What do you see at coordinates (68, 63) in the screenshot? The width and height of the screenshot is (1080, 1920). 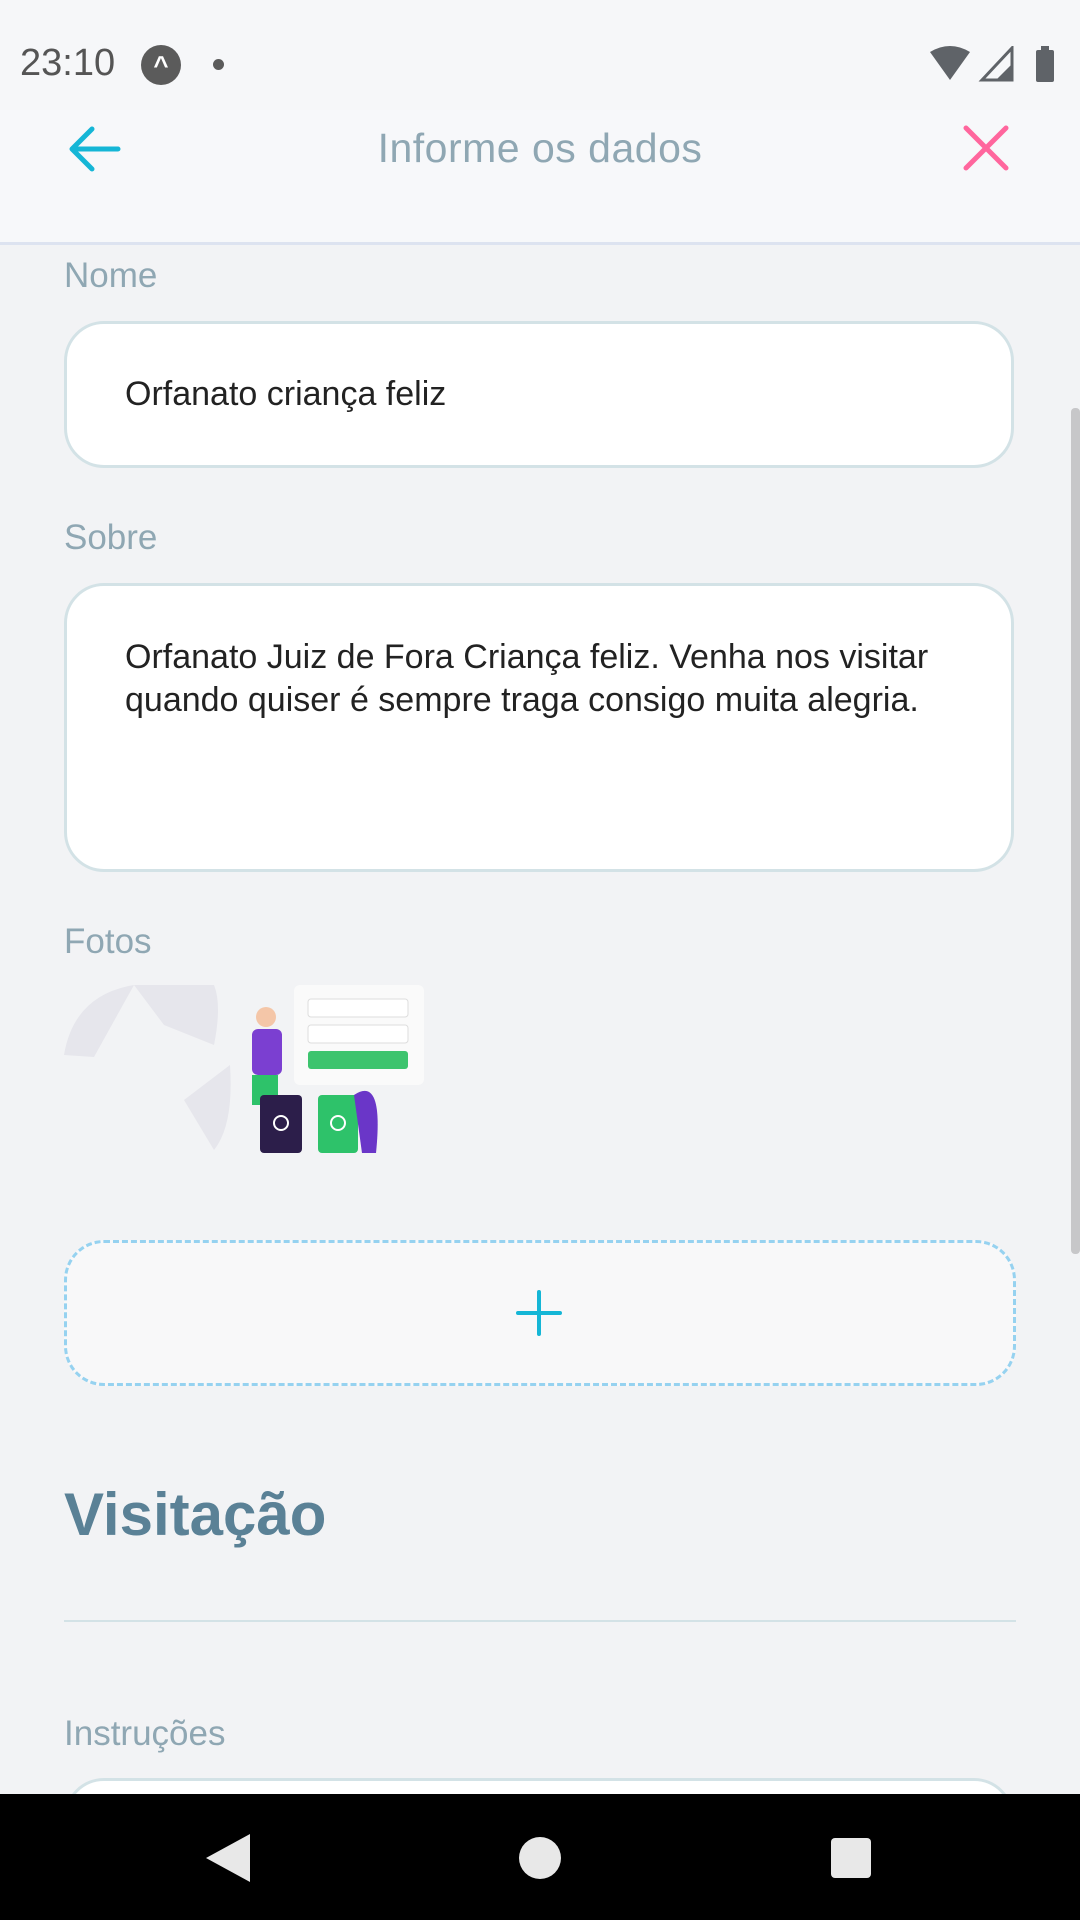 I see `status-time: 23:10` at bounding box center [68, 63].